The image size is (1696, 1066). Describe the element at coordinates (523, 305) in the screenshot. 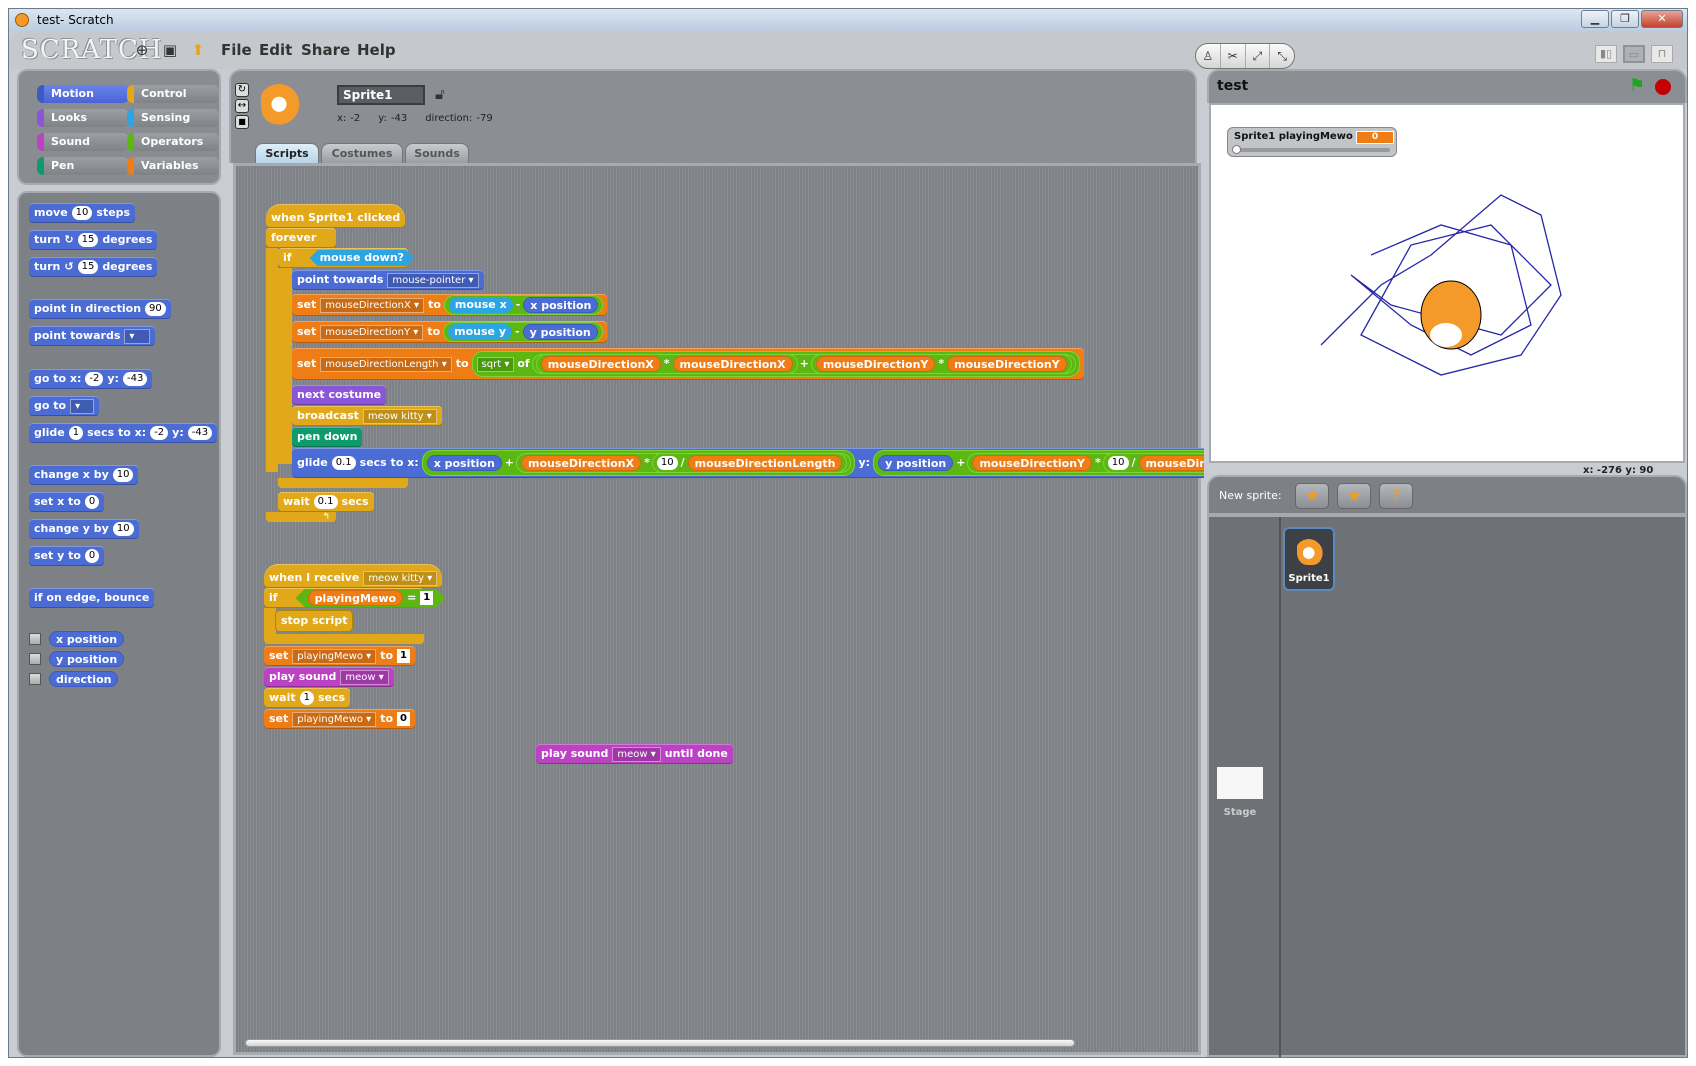

I see `subtract-operator: mouse x-x position` at that location.